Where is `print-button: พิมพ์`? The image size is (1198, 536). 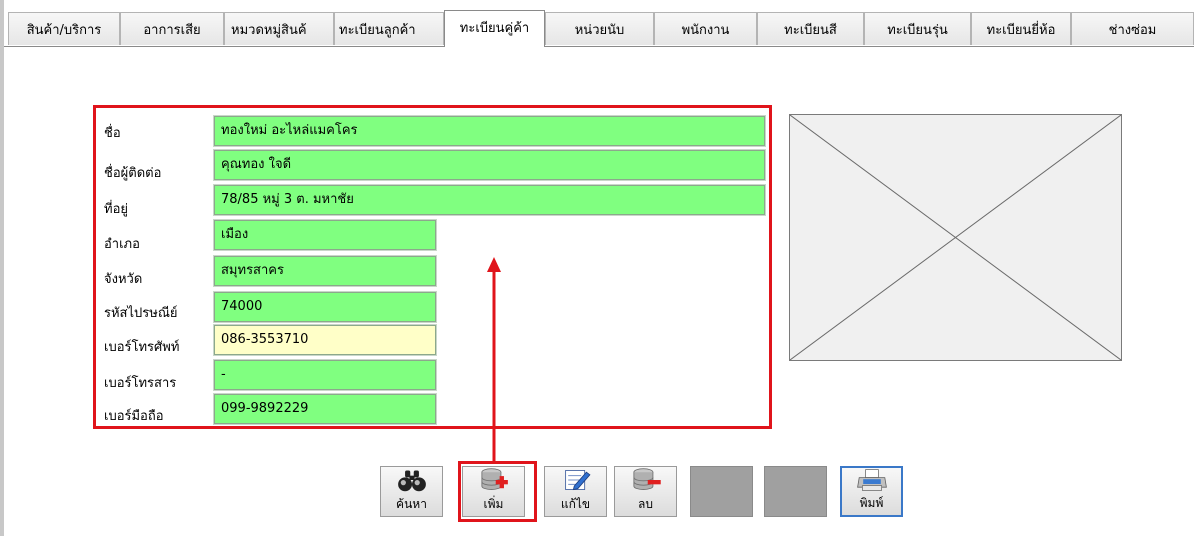
print-button: พิมพ์ is located at coordinates (871, 491).